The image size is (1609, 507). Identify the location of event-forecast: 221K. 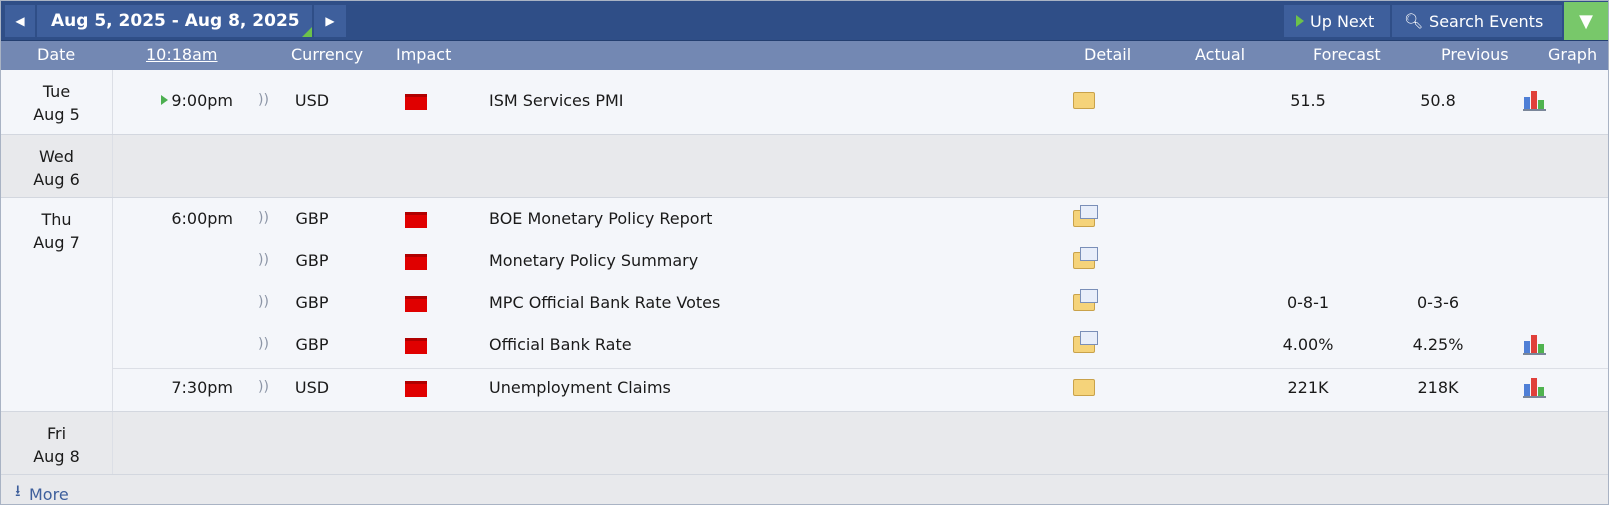
(1308, 387).